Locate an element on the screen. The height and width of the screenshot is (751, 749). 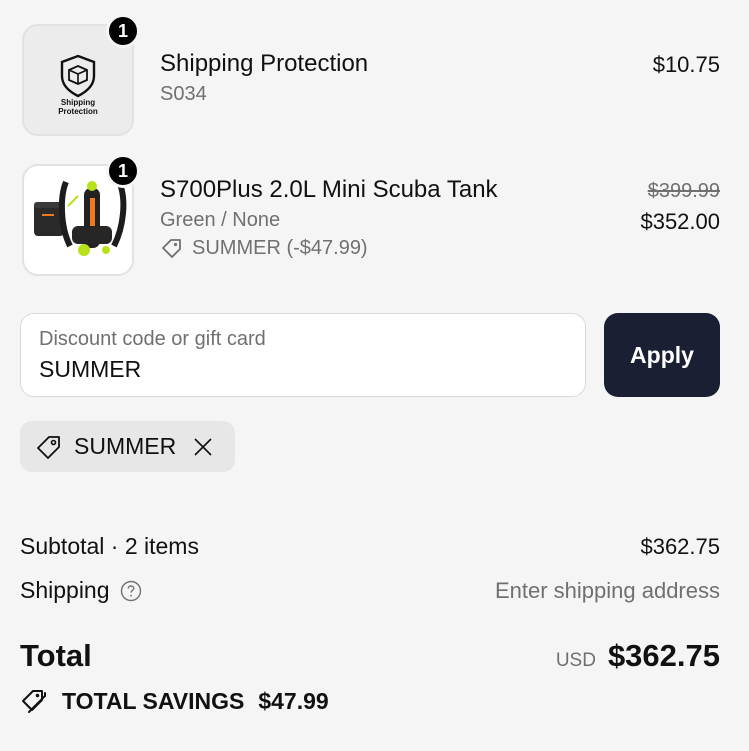
applied-discount-chip: SUMMER is located at coordinates (127, 446).